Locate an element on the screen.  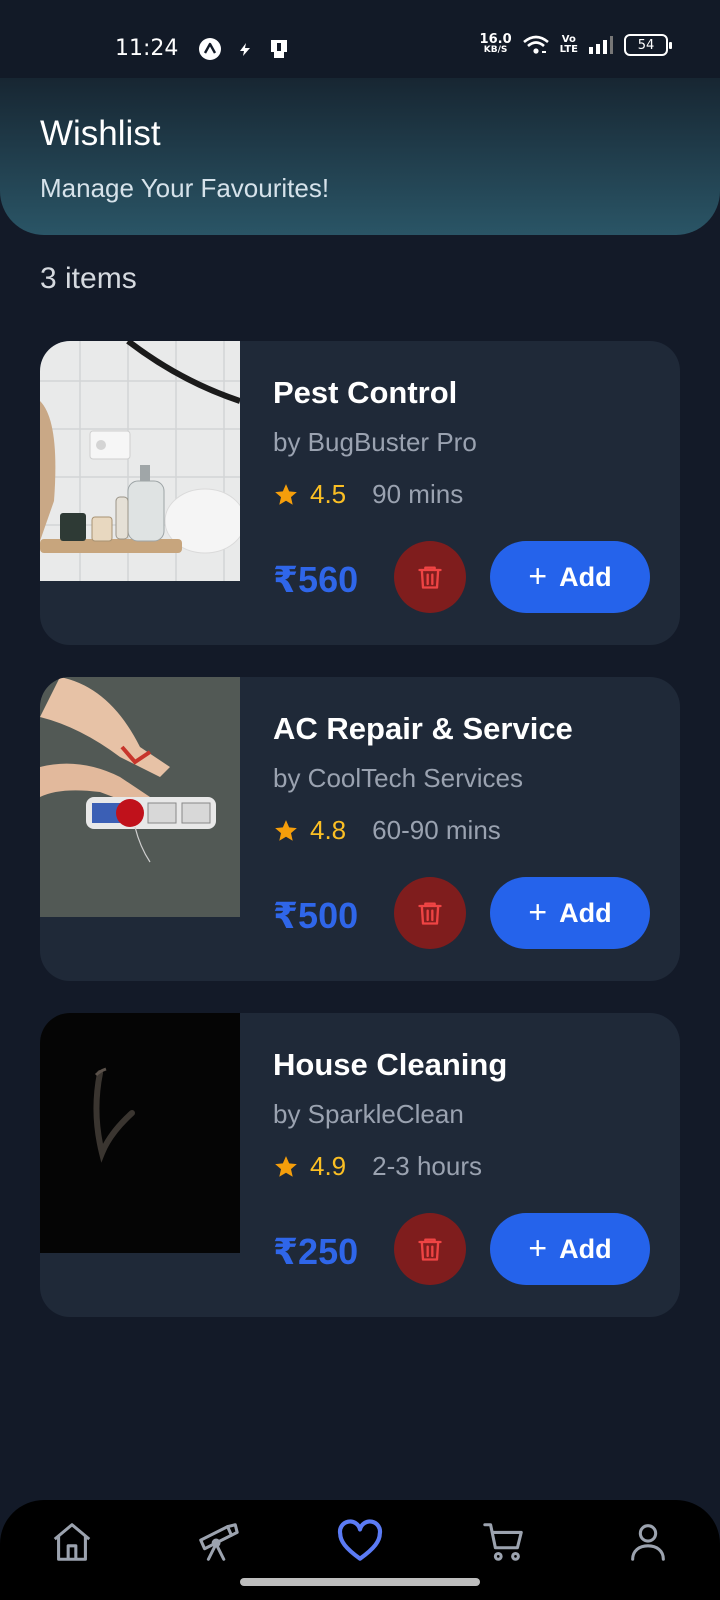
service-provider: by SparkleClean is located at coordinates (368, 1114).